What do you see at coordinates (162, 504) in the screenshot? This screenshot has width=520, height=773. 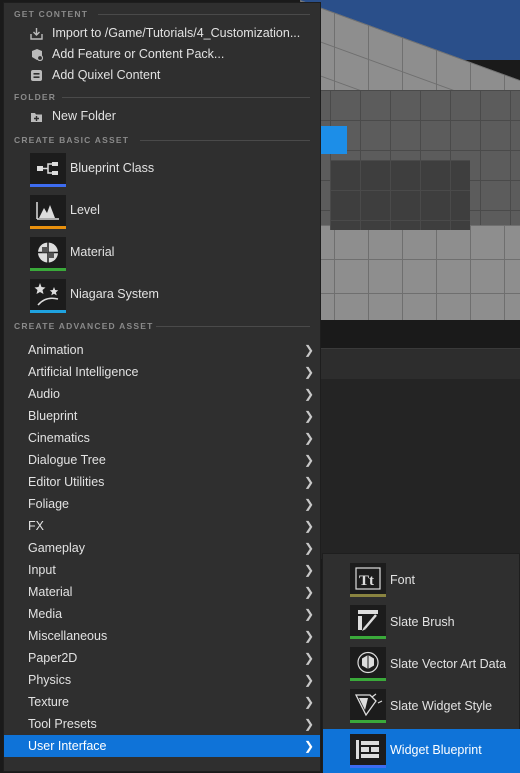 I see `menu-item-foliage: Foliage ❯` at bounding box center [162, 504].